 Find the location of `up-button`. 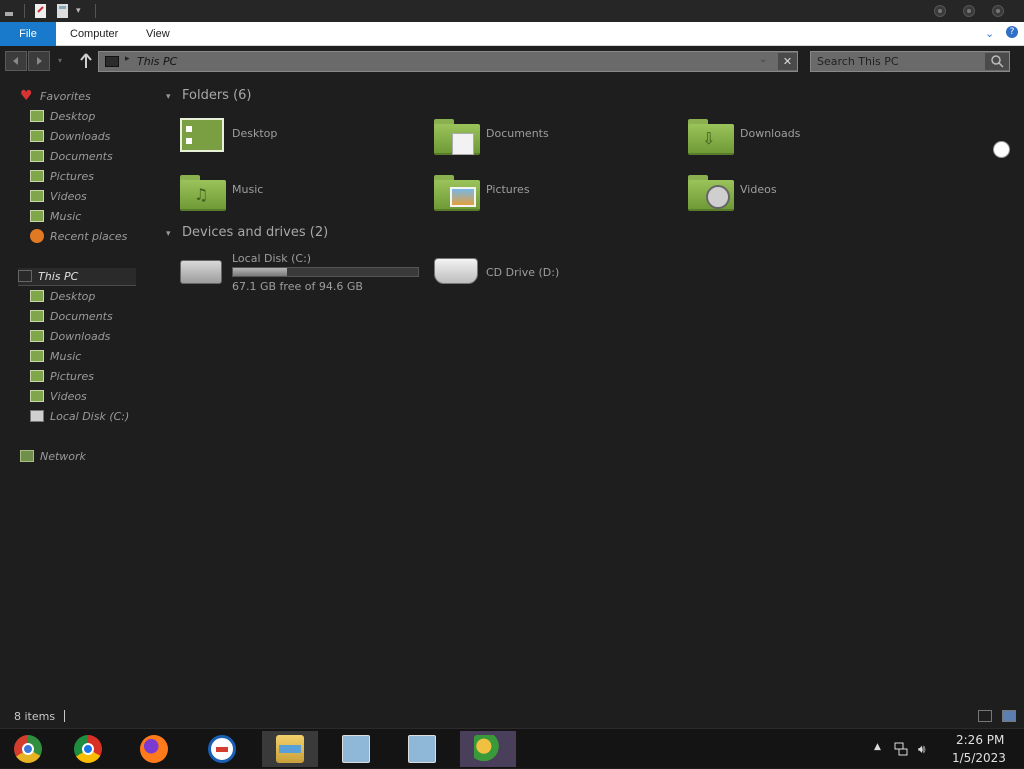

up-button is located at coordinates (86, 61).